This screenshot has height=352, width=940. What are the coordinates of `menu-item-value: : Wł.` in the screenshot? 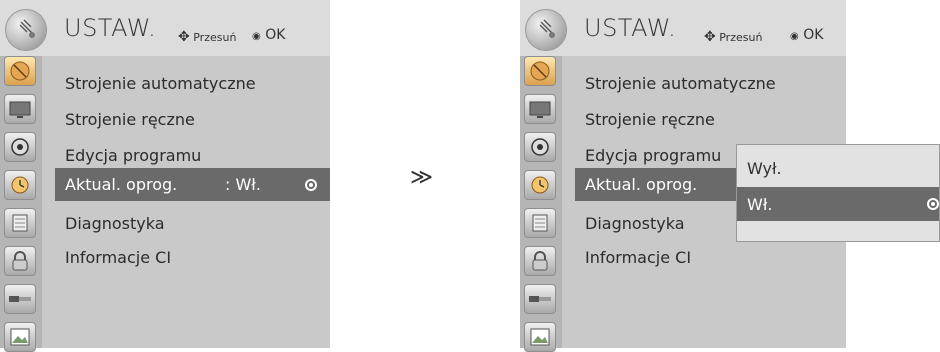 It's located at (243, 184).